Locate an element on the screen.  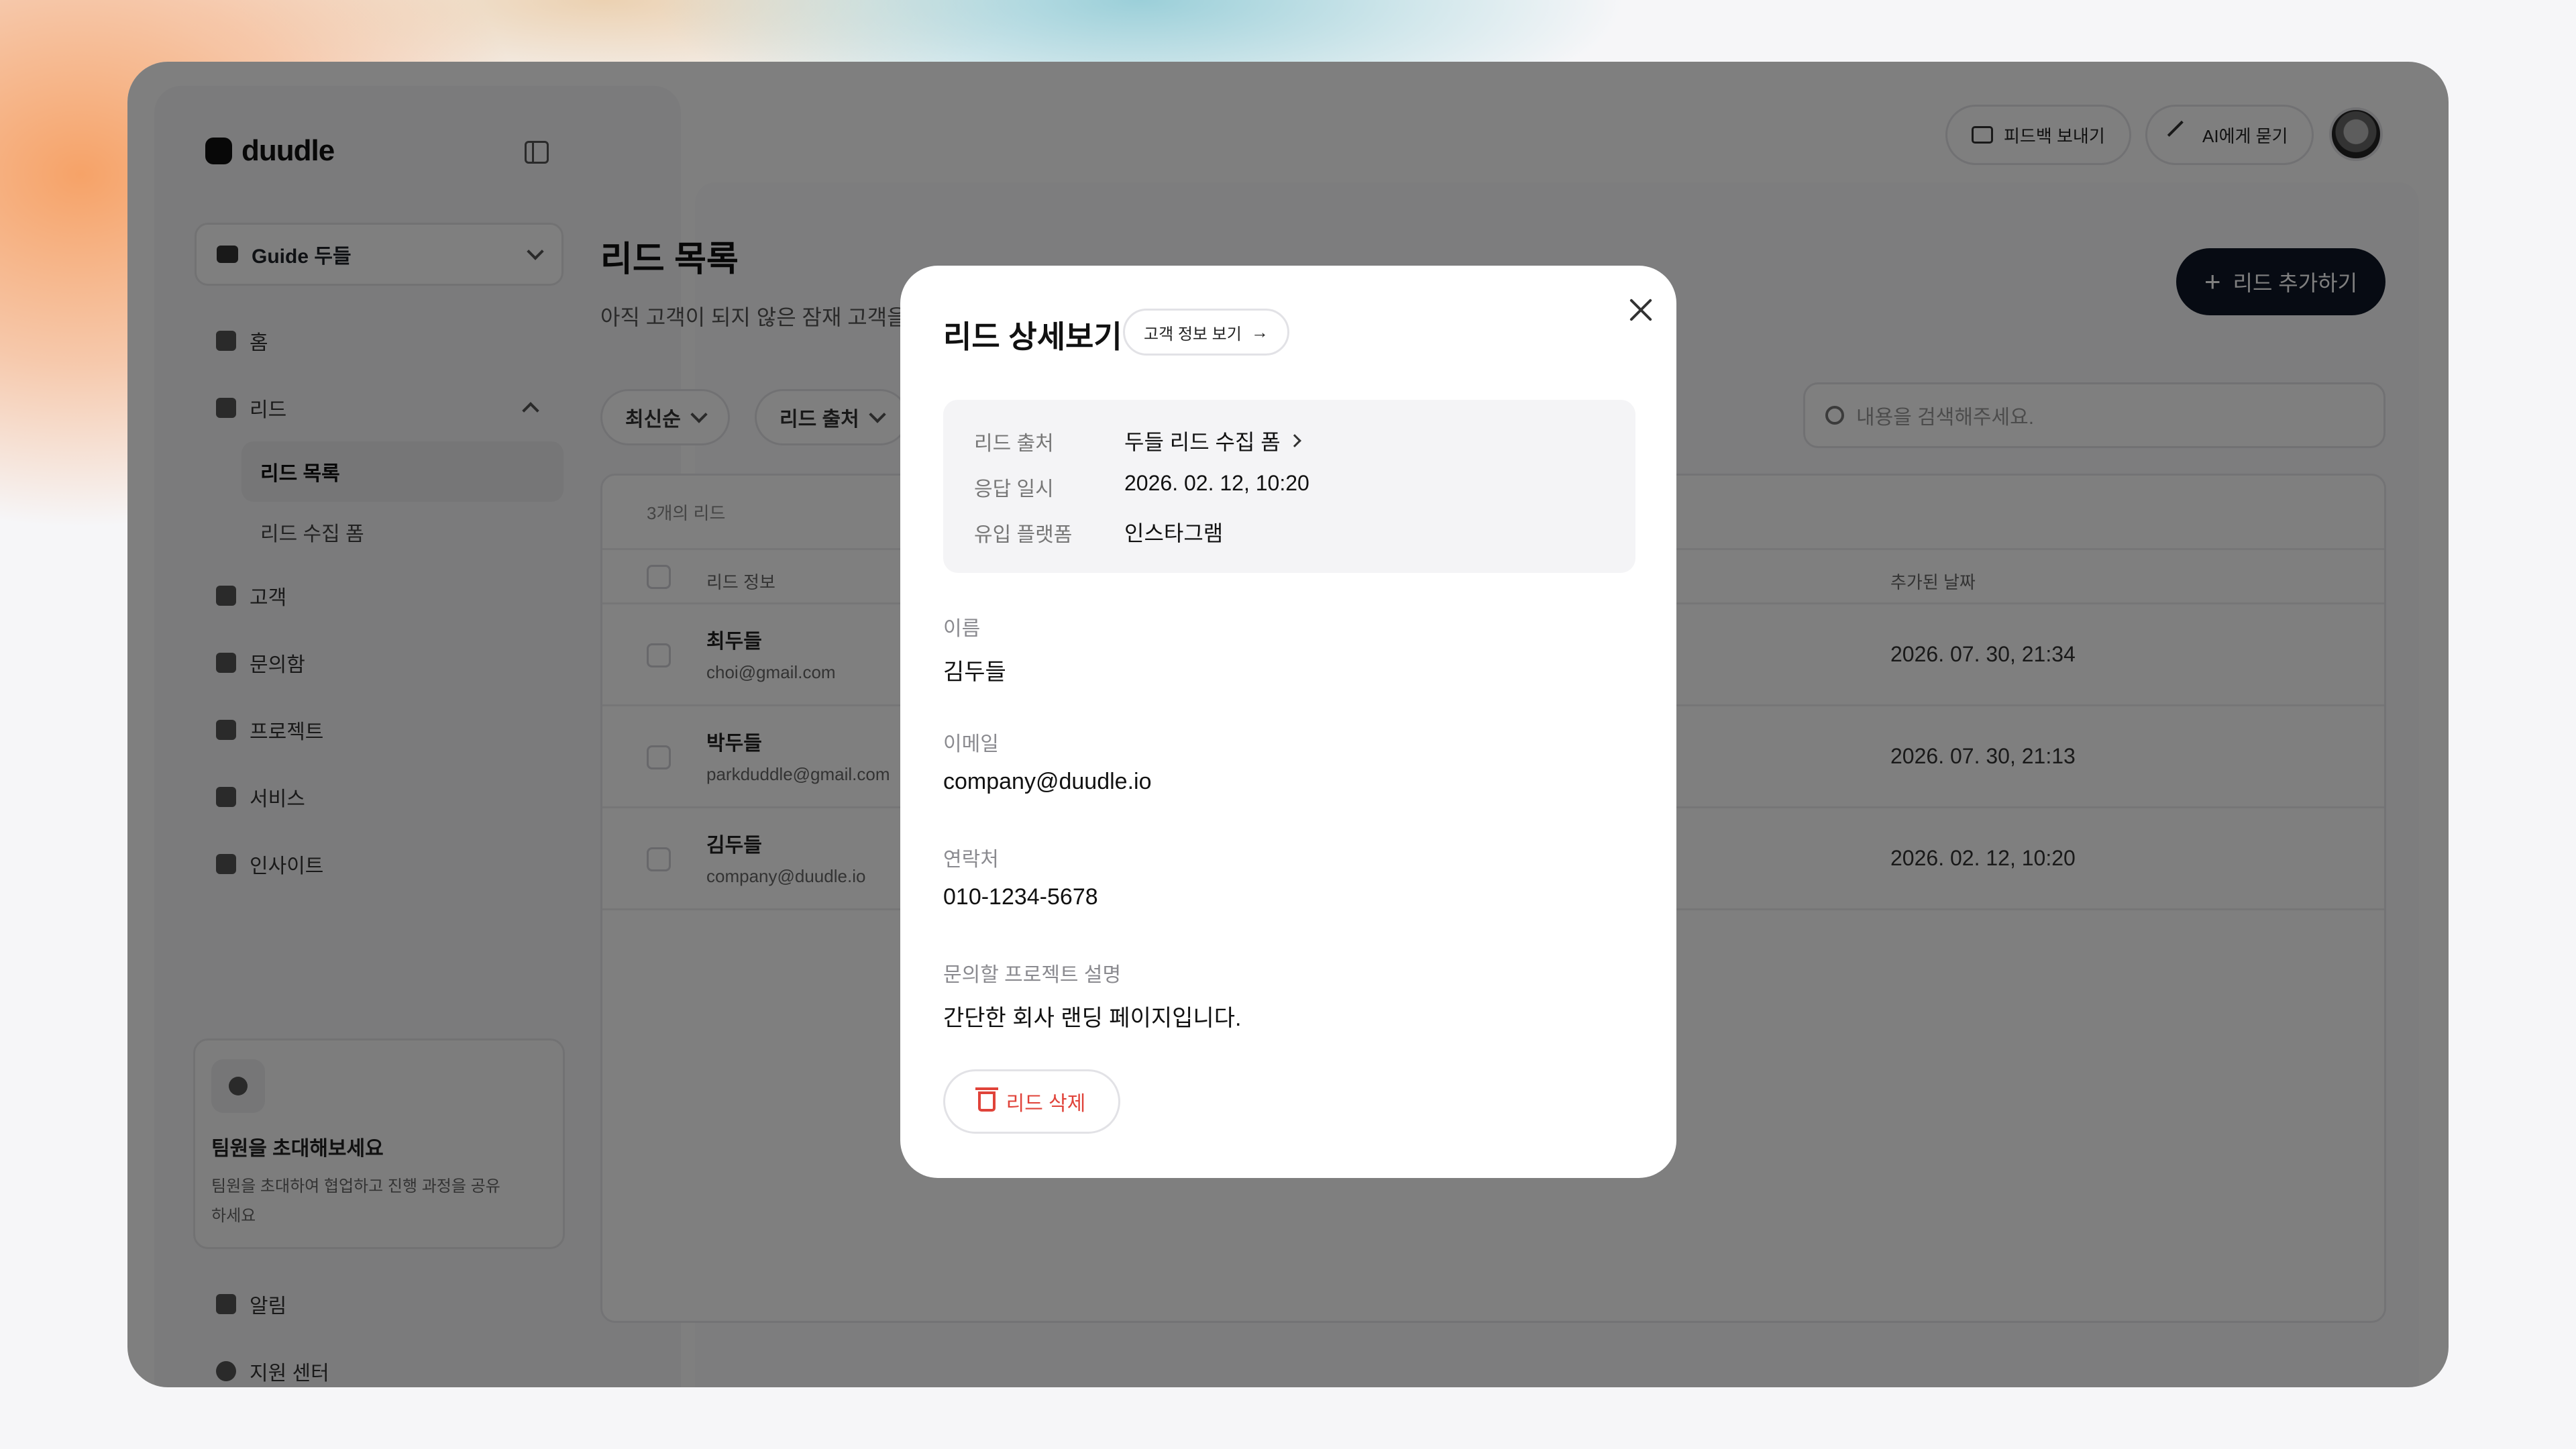
invite-description: 팀원을 초대하여 협업하고 진행 과정을 공유하세요 is located at coordinates (355, 1201).